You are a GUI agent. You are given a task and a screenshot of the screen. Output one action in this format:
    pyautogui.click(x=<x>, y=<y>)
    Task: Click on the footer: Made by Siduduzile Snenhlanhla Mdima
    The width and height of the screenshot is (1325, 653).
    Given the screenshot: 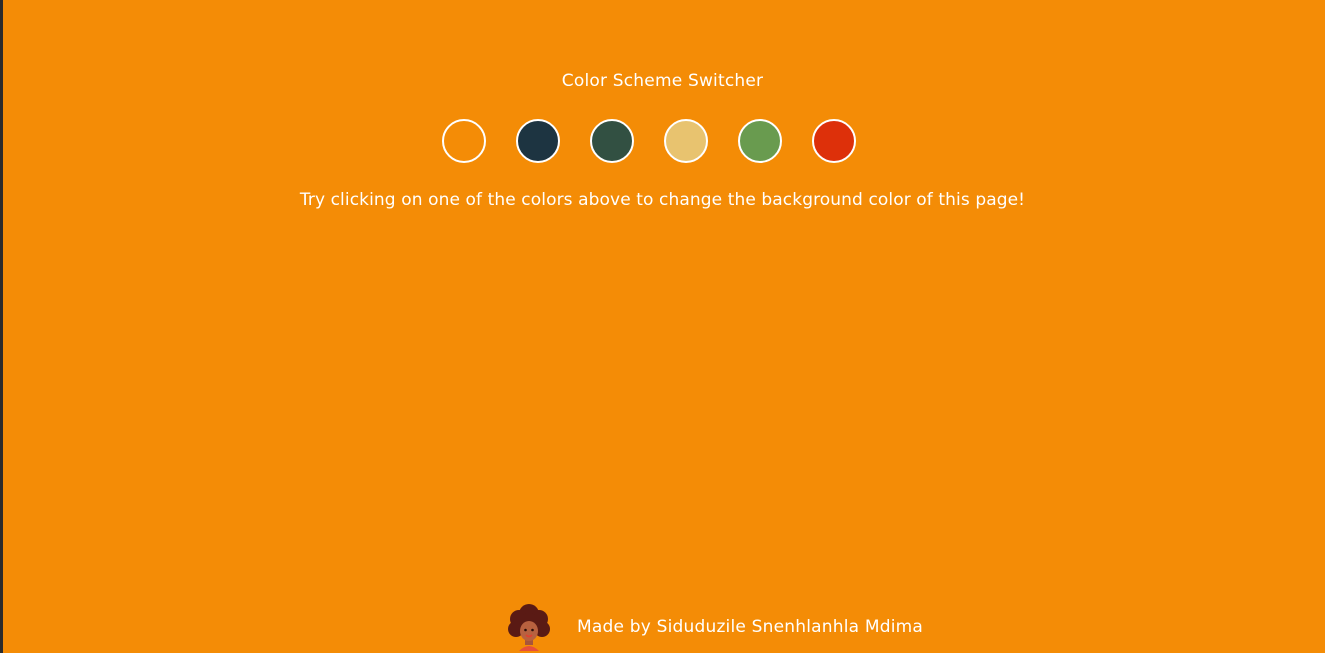 What is the action you would take?
    pyautogui.click(x=714, y=627)
    